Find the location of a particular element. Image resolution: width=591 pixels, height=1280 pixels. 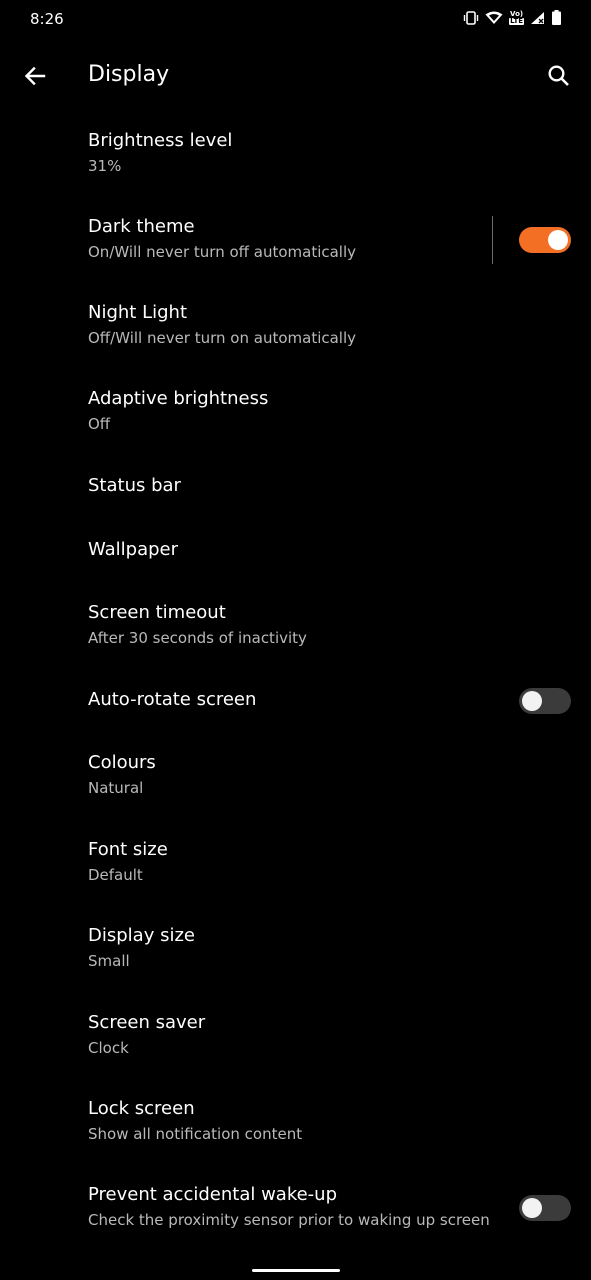

status-time: 8:26 is located at coordinates (47, 19).